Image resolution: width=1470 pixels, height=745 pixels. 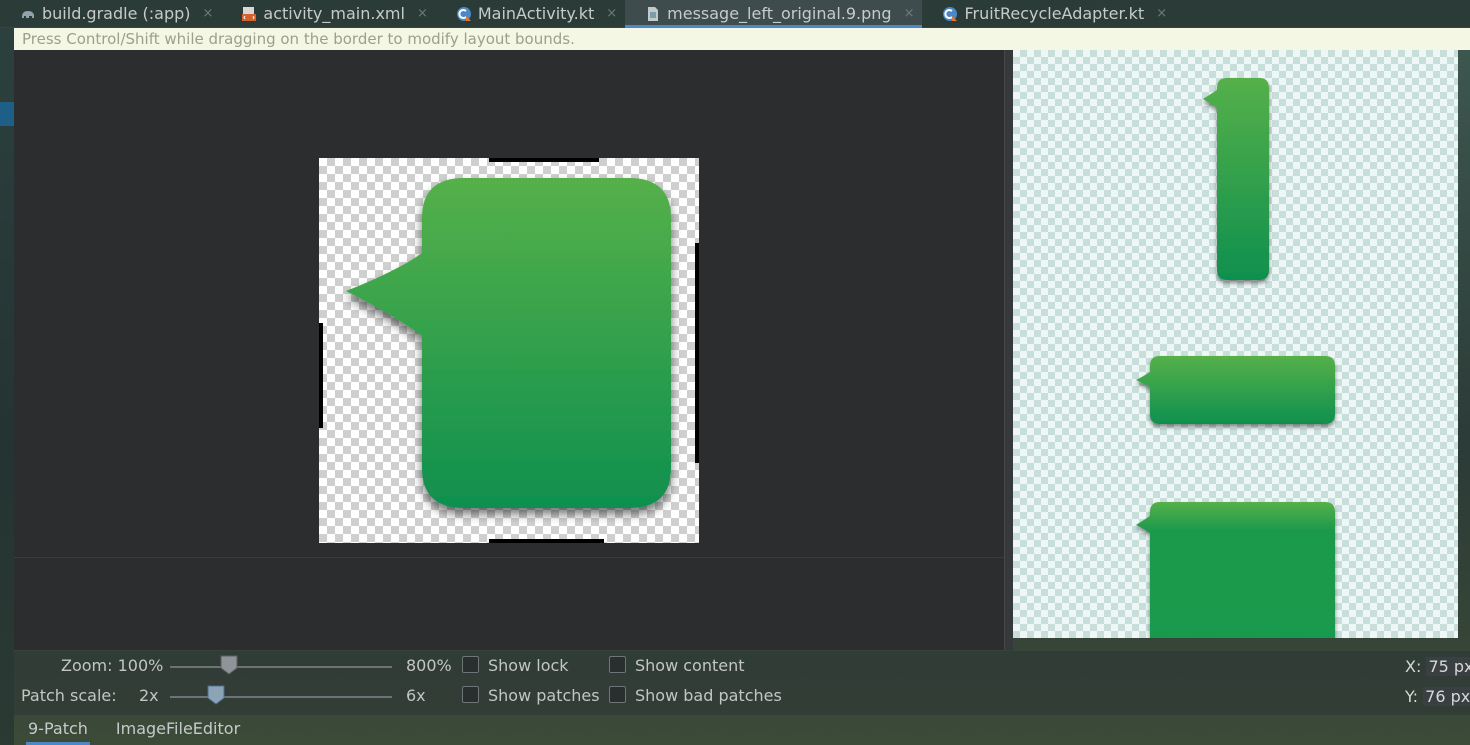 I want to click on y-coordinate-readout: Y: 76 px, so click(x=1437, y=696).